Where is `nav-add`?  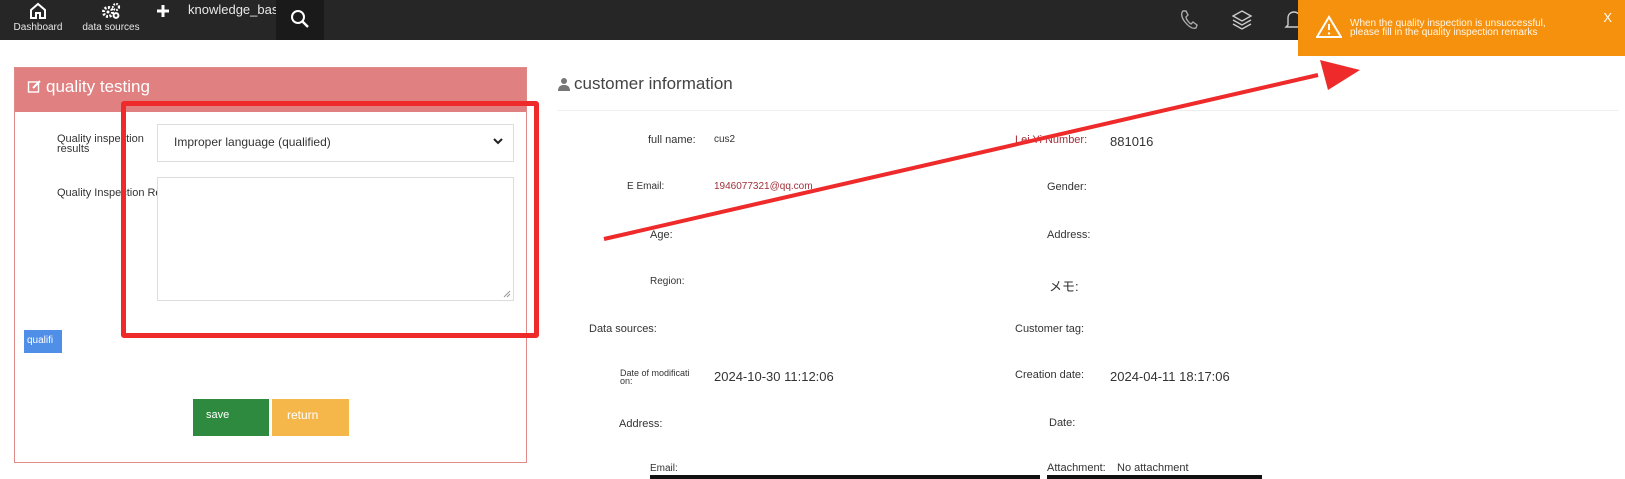 nav-add is located at coordinates (163, 12).